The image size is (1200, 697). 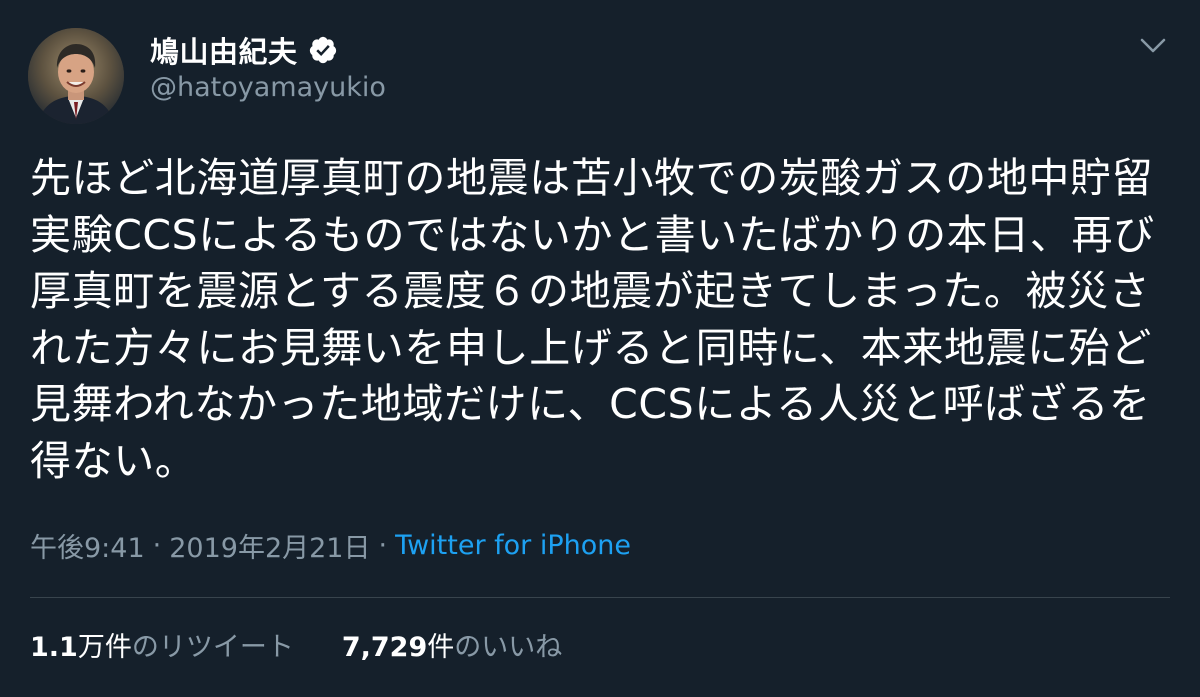 What do you see at coordinates (1153, 46) in the screenshot?
I see `chevron-down-icon` at bounding box center [1153, 46].